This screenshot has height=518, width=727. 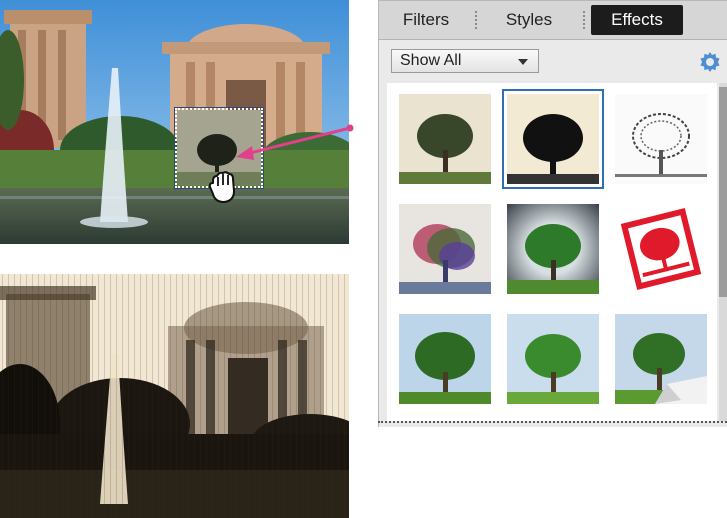 I want to click on category-dropdown-value: Show All, so click(x=431, y=60).